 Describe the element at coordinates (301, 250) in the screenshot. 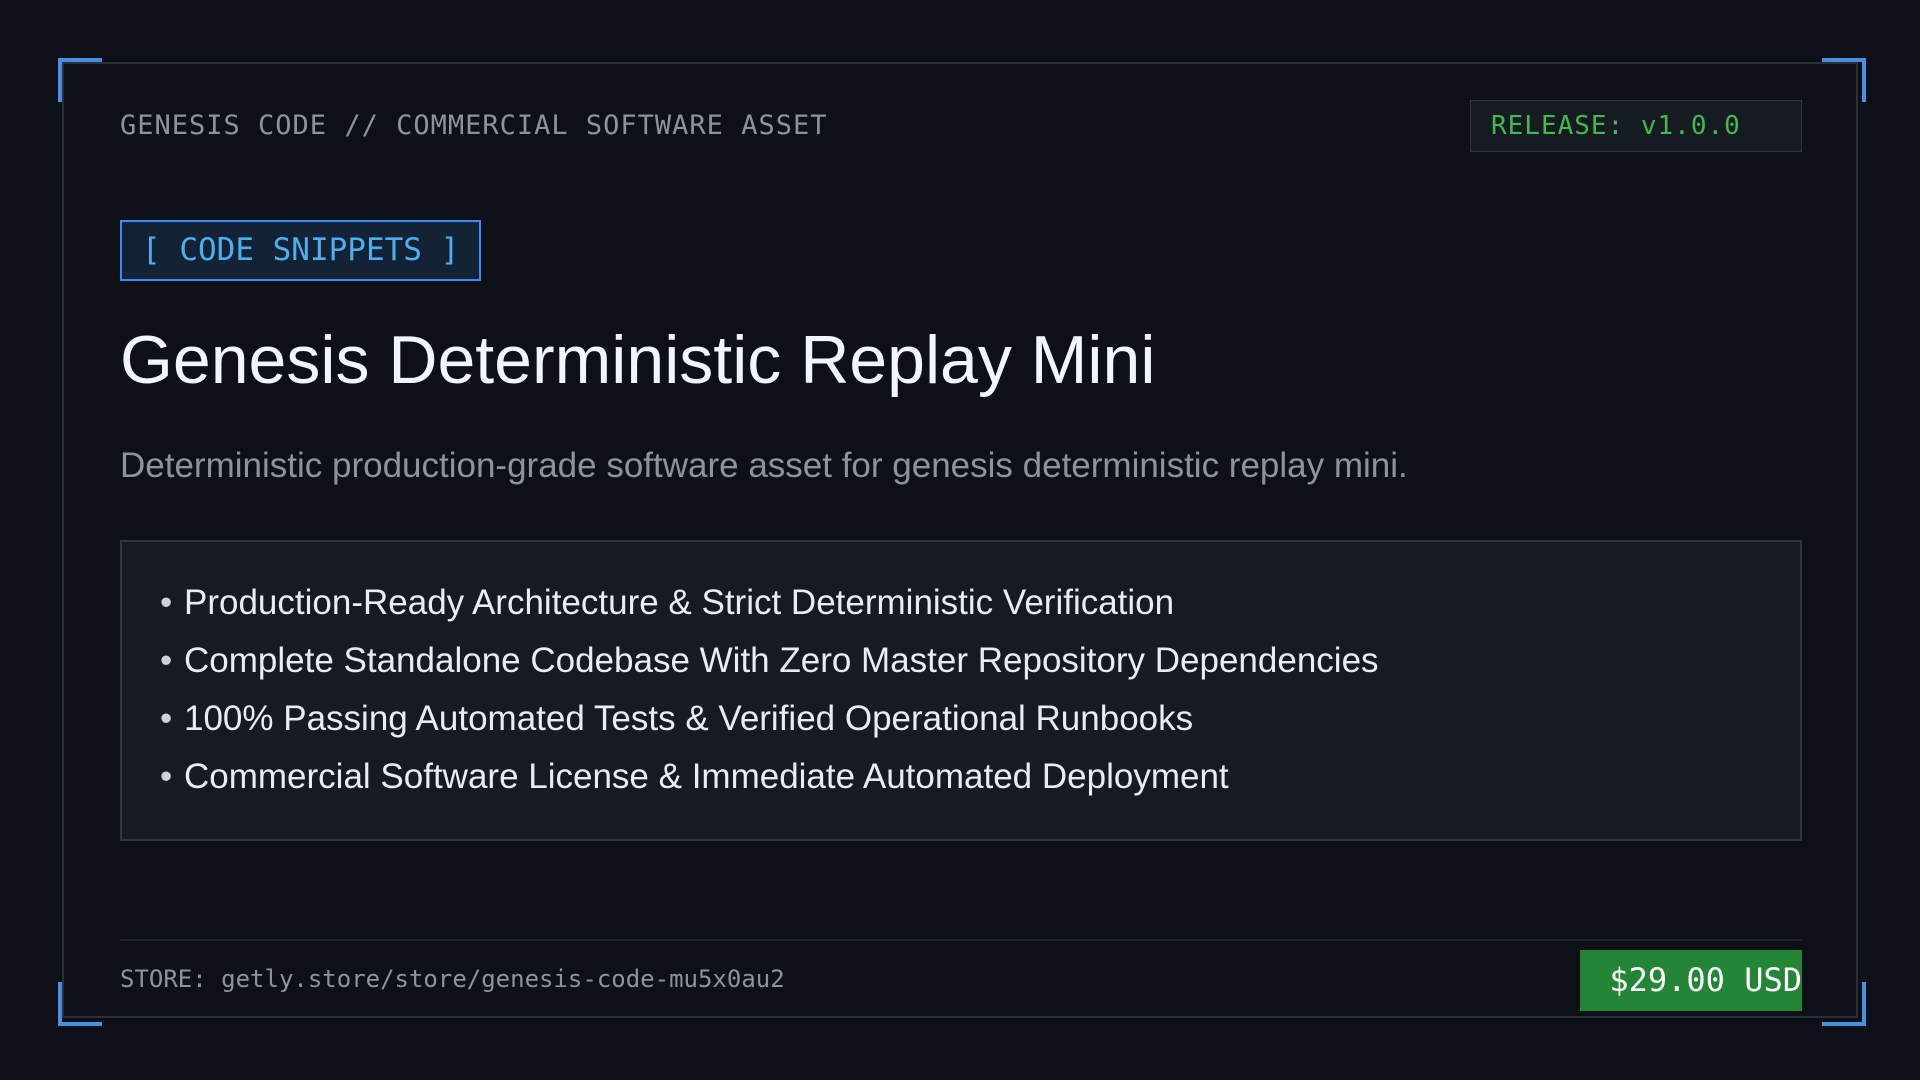

I see `category-tag: [ CODE SNIPPETS ]` at that location.